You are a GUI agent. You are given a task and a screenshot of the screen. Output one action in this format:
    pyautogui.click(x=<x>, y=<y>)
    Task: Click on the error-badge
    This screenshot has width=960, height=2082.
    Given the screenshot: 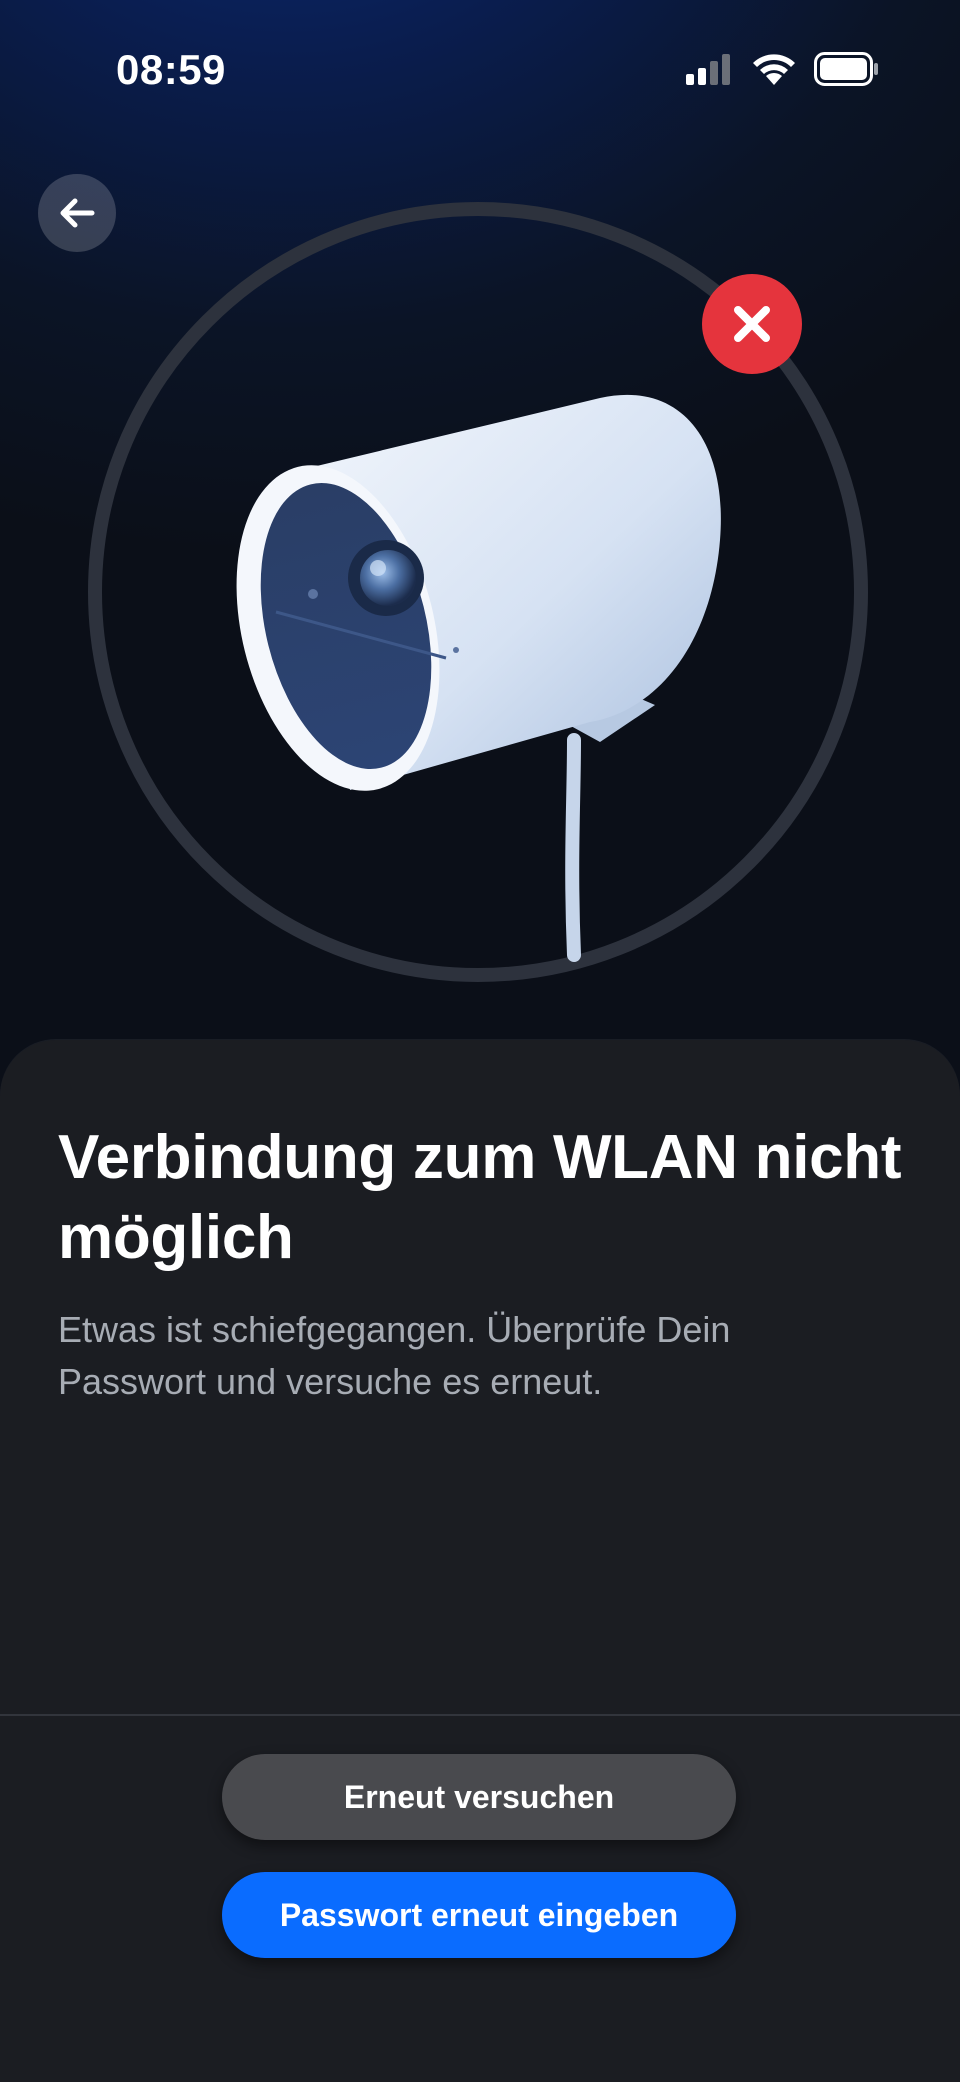 What is the action you would take?
    pyautogui.click(x=752, y=324)
    